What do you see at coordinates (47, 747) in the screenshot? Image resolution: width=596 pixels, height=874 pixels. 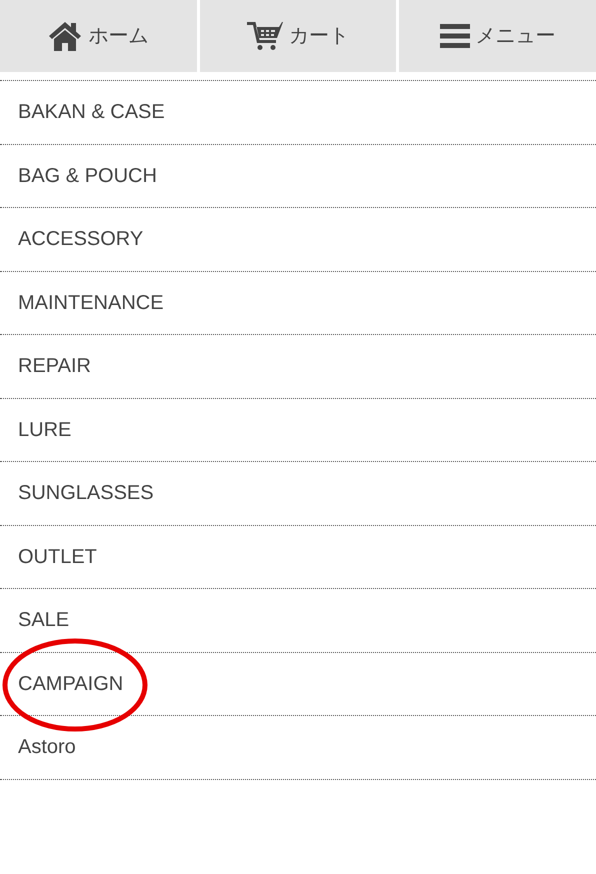 I see `menu-item: Astoro` at bounding box center [47, 747].